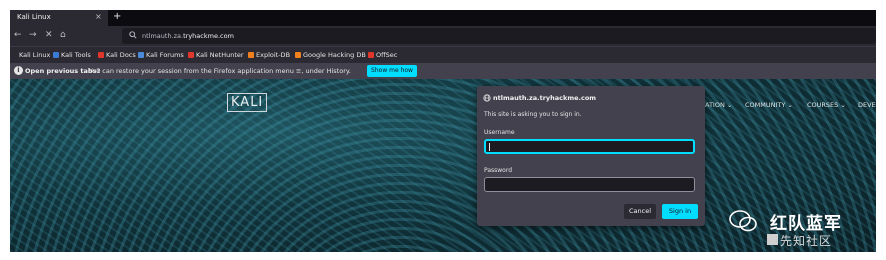 This screenshot has height=260, width=886. What do you see at coordinates (163, 36) in the screenshot?
I see `url-prefix: ntlmauth.za.` at bounding box center [163, 36].